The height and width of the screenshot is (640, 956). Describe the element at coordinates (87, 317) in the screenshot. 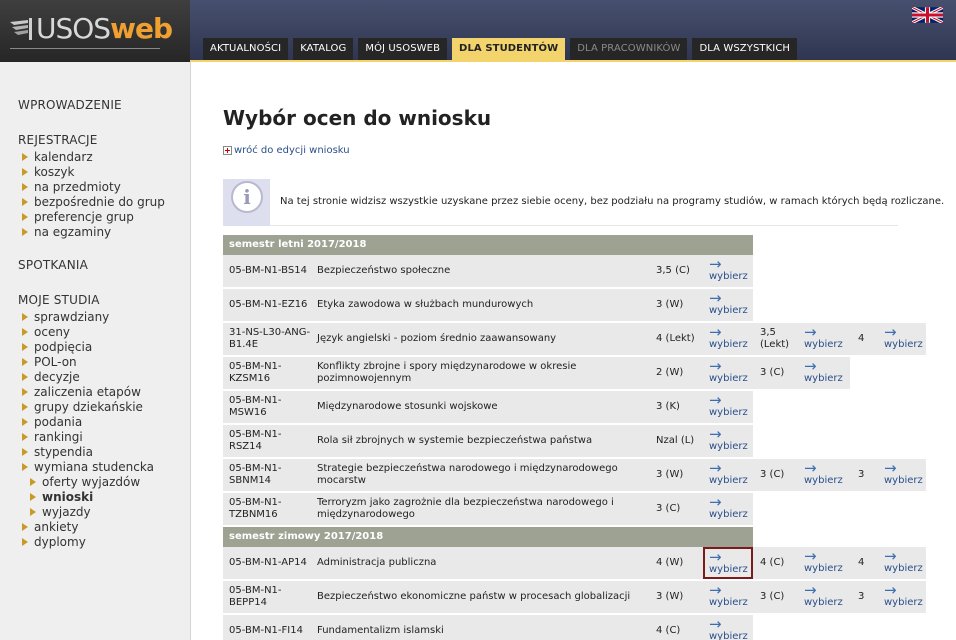

I see `sidebar-item: sprawdziany` at that location.